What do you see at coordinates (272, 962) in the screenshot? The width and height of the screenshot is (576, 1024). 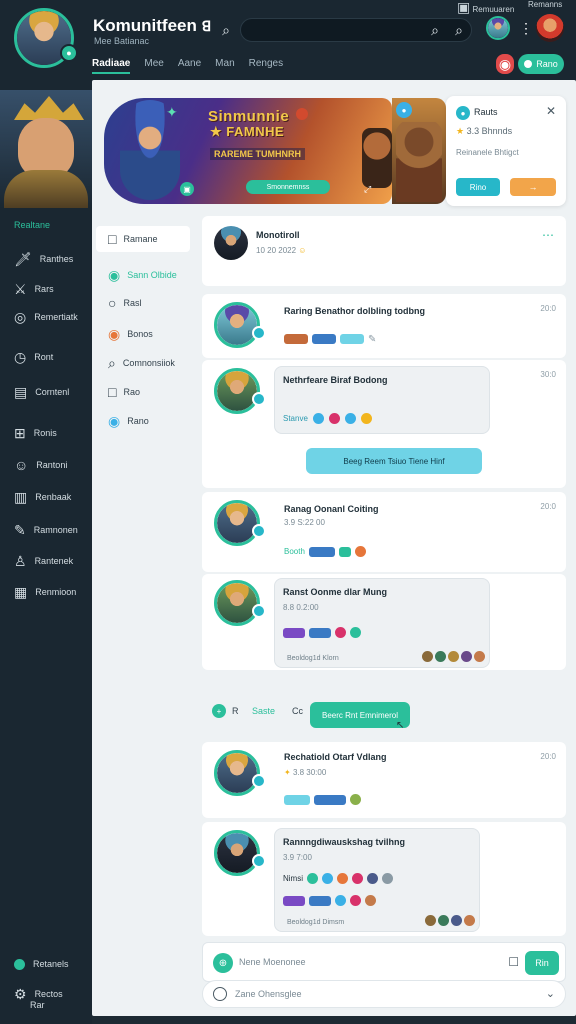 I see `composer-input: Nene Moenonee` at bounding box center [272, 962].